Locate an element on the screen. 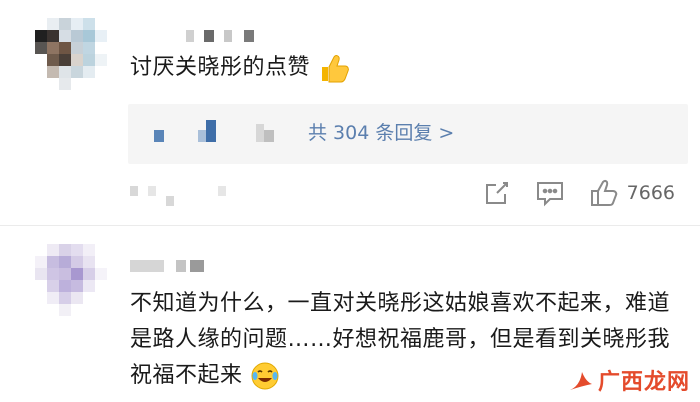 This screenshot has height=402, width=700. reply-summary-box: 共 304 条回复 > is located at coordinates (408, 134).